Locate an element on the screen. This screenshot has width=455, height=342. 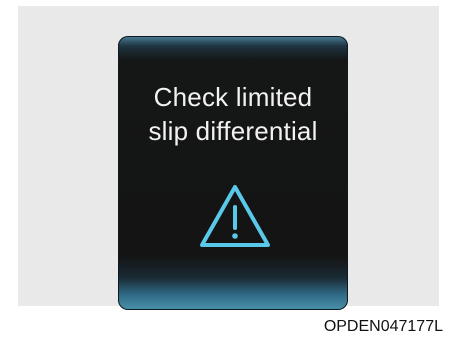
message-line-1: Check limited is located at coordinates (233, 97).